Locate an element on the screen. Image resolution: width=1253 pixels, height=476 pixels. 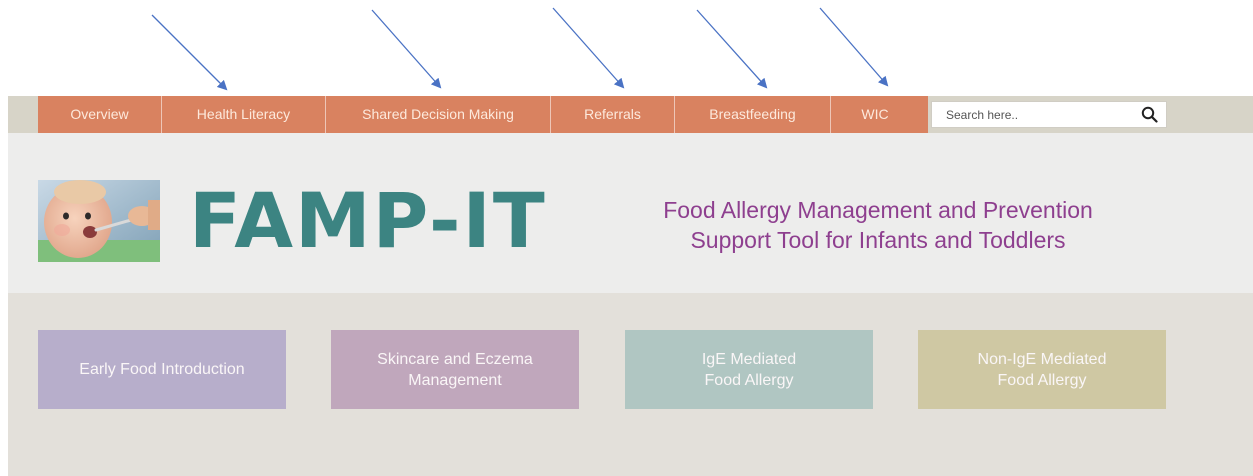
annotation-arrows is located at coordinates (520, 49).